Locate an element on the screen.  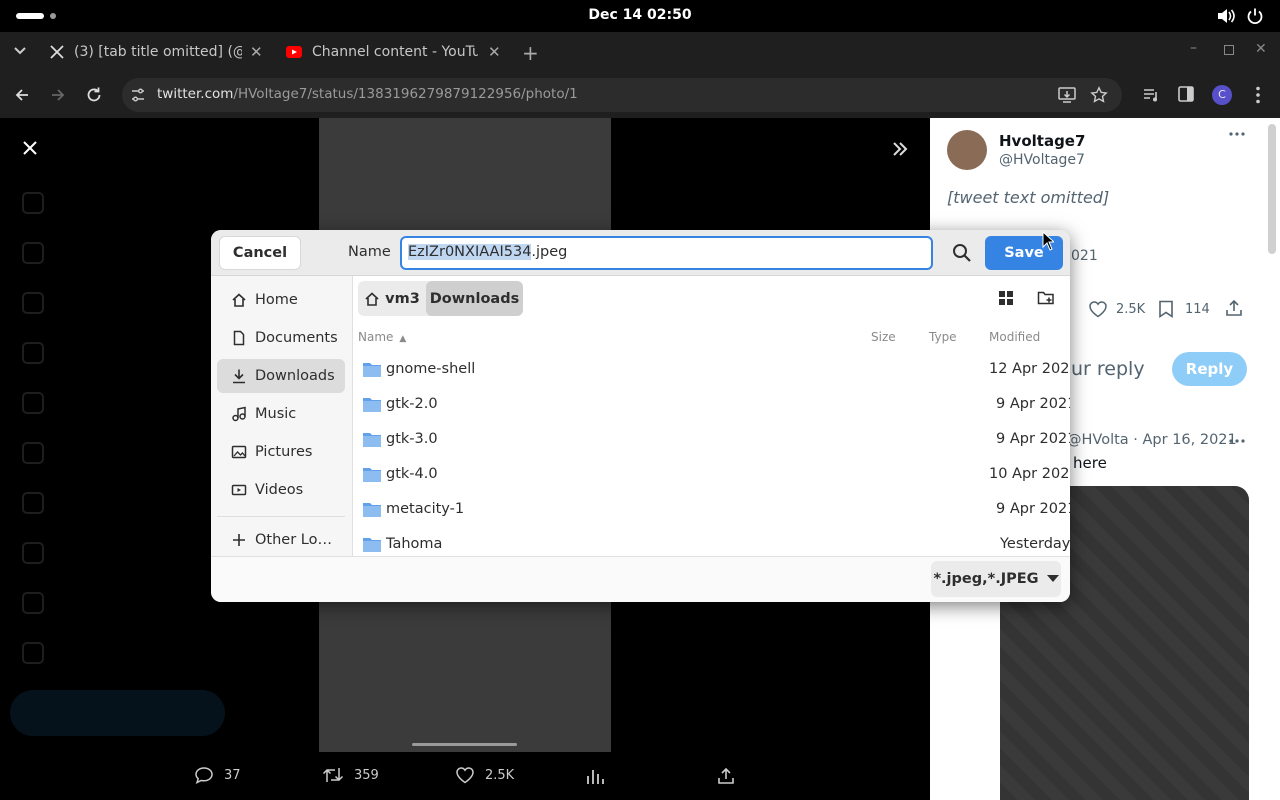
user-handle: @HVoltage7 is located at coordinates (1042, 160).